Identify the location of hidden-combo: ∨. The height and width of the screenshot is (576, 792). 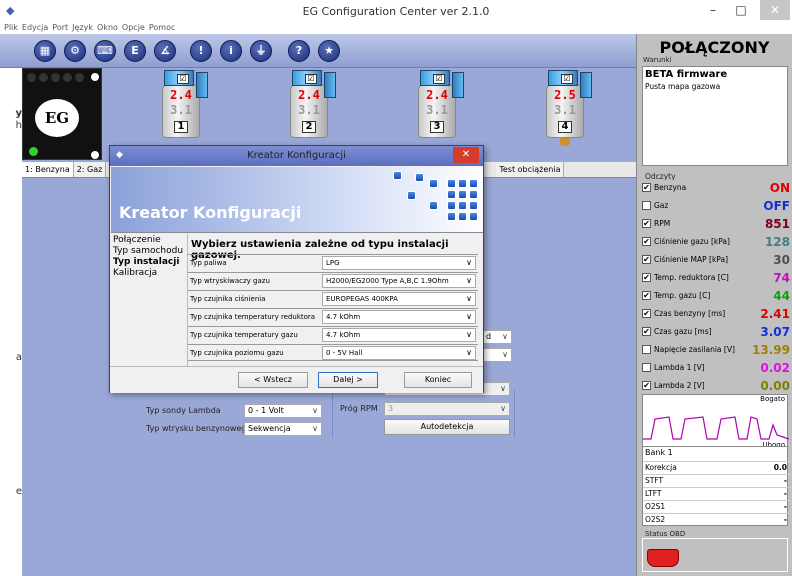
(497, 355).